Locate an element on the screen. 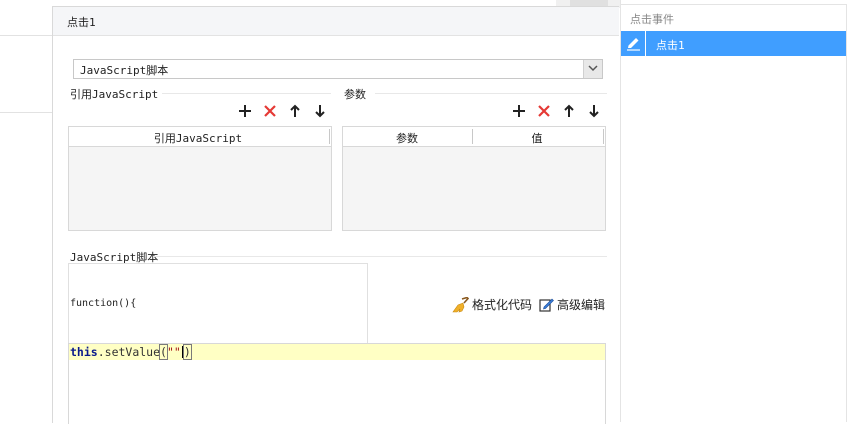 The height and width of the screenshot is (424, 856). script-type-select: JavaScript脚本 is located at coordinates (338, 69).